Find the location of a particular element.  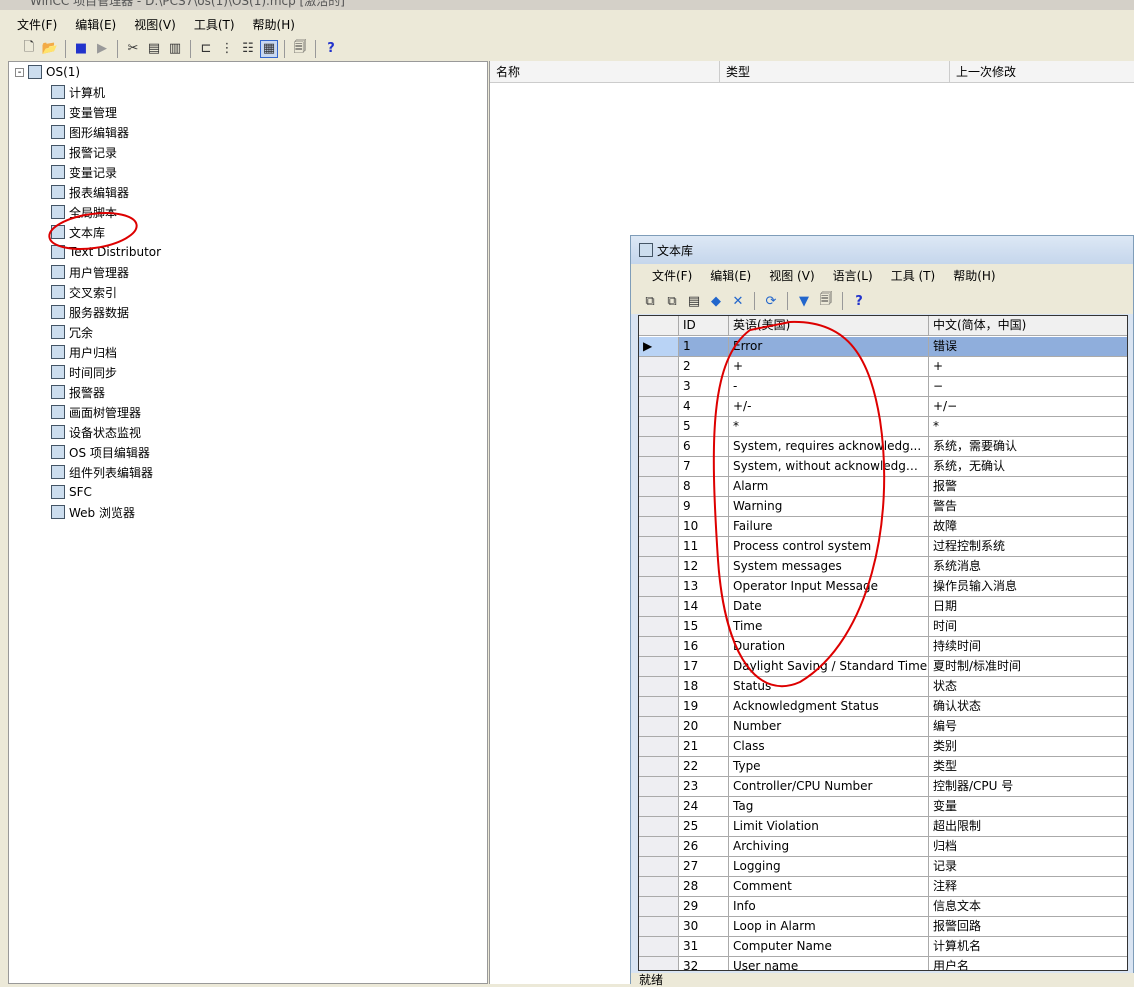

table-row: 20 Number 编号 is located at coordinates (883, 727).